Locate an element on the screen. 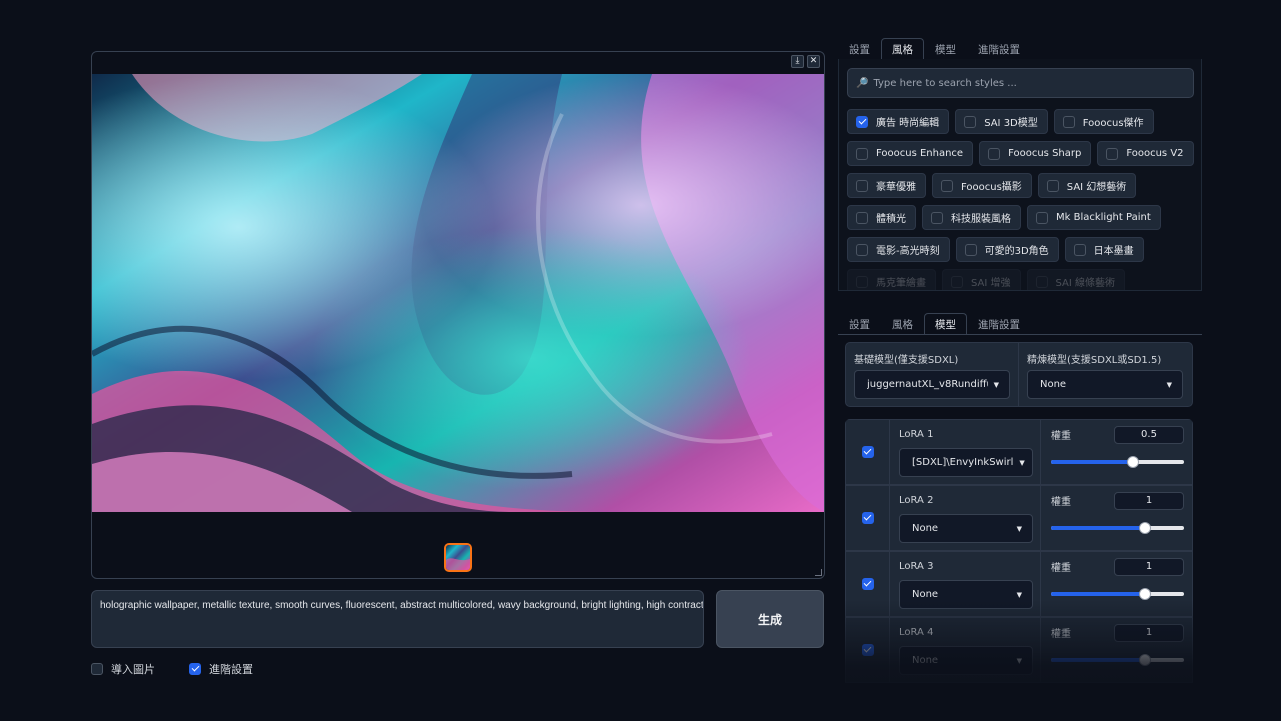  style-row: 電影-高光時刻 可愛的3D角色 日本墨畫 is located at coordinates (1023, 249).